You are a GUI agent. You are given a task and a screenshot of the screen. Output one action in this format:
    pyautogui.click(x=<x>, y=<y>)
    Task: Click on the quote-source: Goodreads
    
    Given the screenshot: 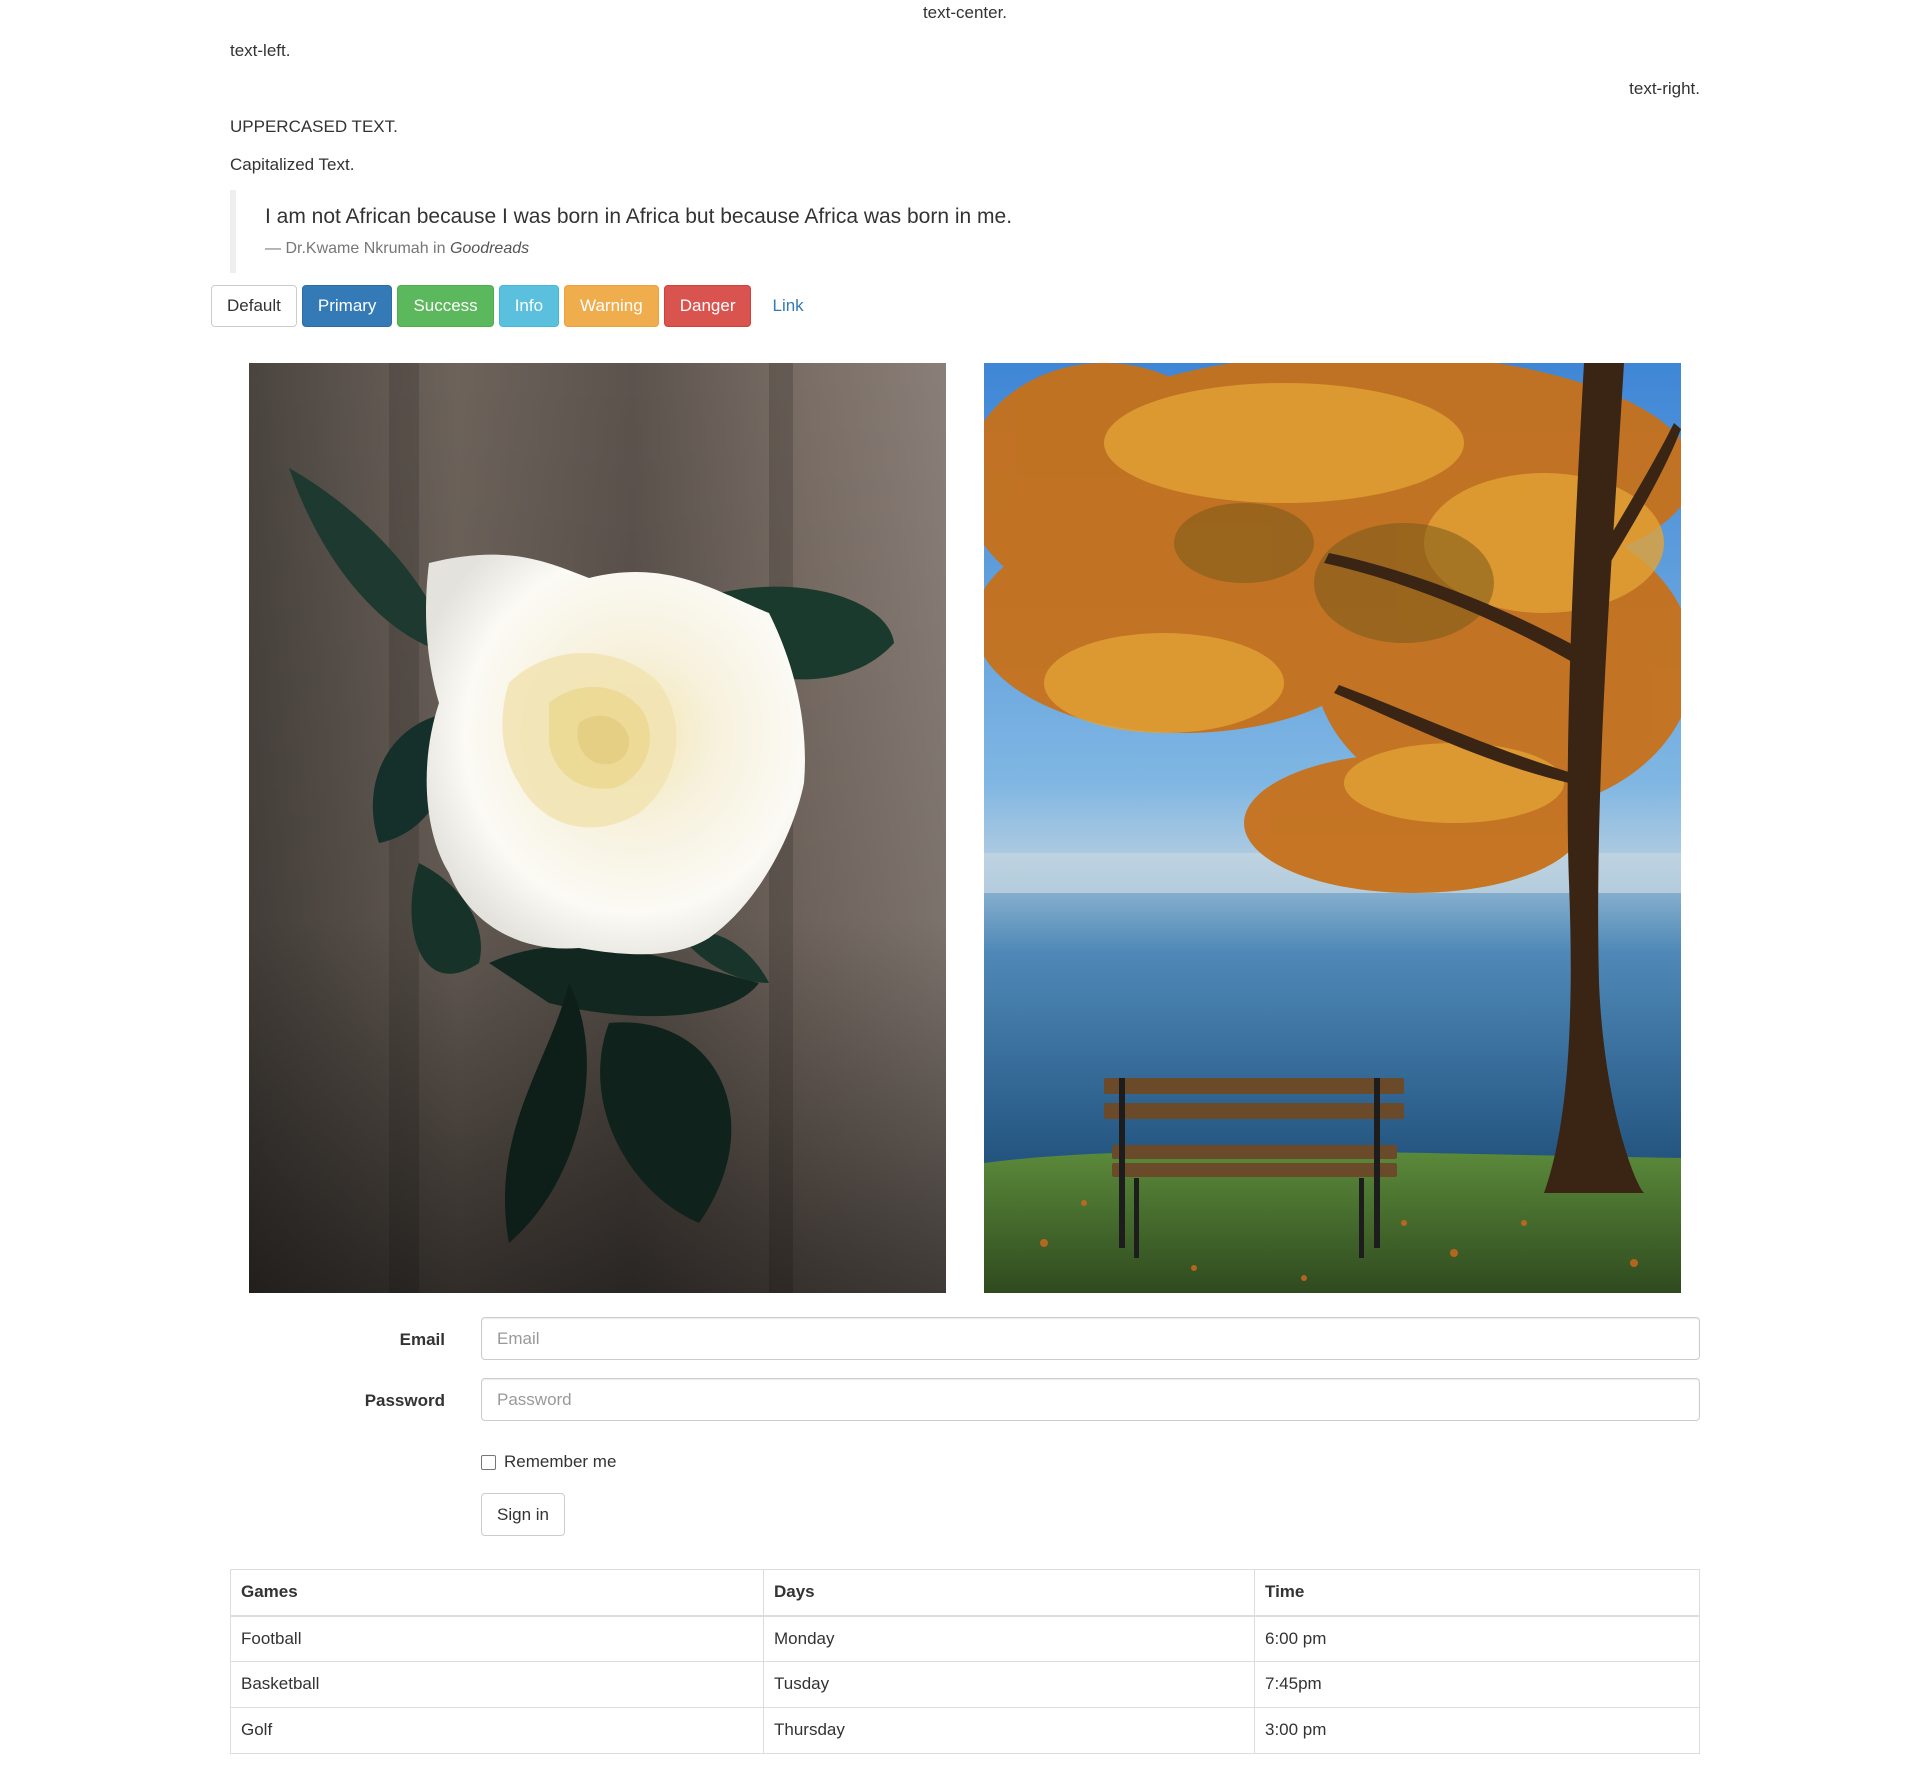 What is the action you would take?
    pyautogui.click(x=489, y=249)
    